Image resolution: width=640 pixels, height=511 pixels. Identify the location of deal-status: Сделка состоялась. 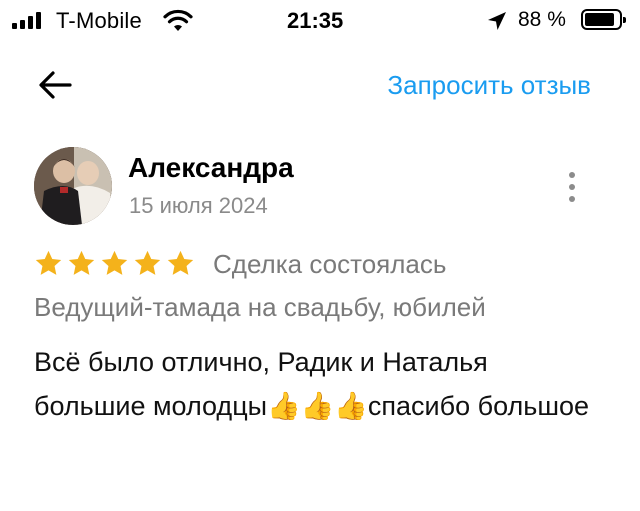
(330, 264).